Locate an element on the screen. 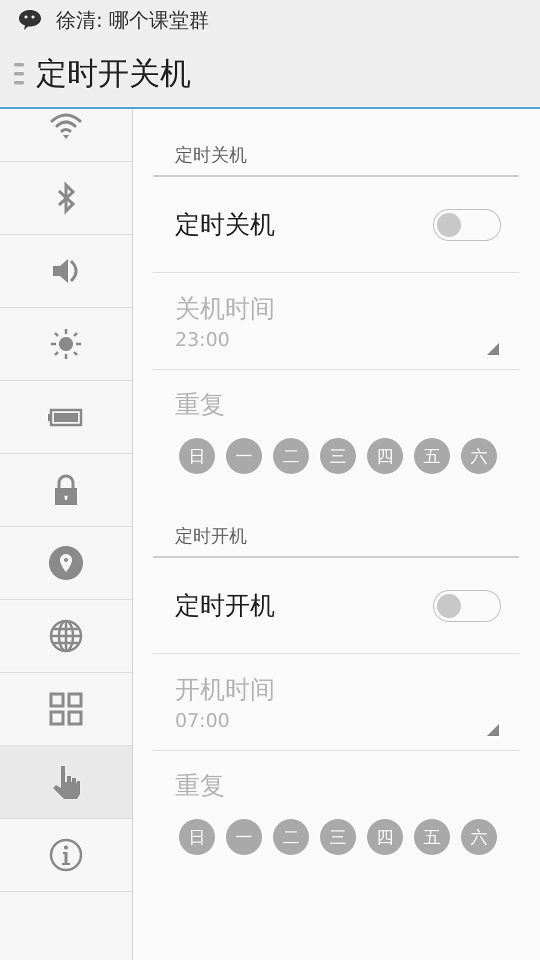  grid-icon is located at coordinates (66, 709).